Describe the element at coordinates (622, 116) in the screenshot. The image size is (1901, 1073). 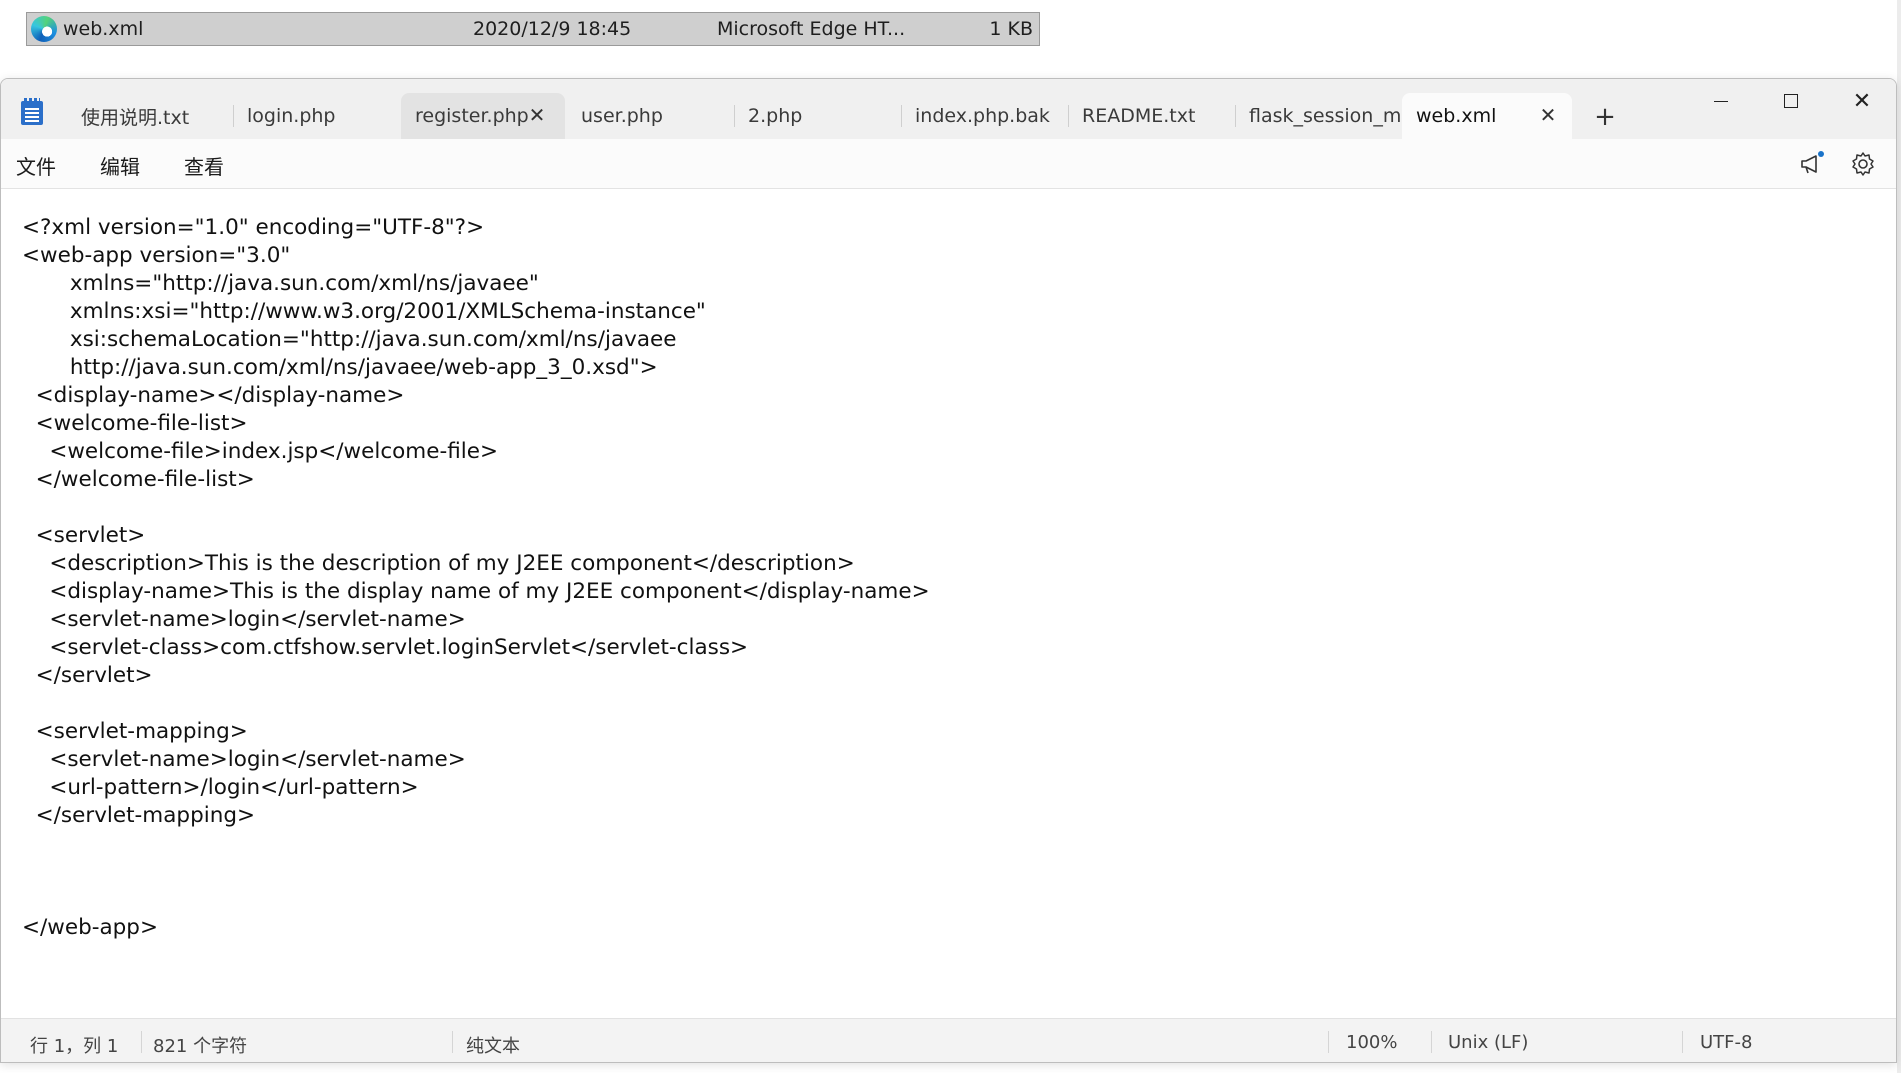
I see `tab-label: user.php` at that location.